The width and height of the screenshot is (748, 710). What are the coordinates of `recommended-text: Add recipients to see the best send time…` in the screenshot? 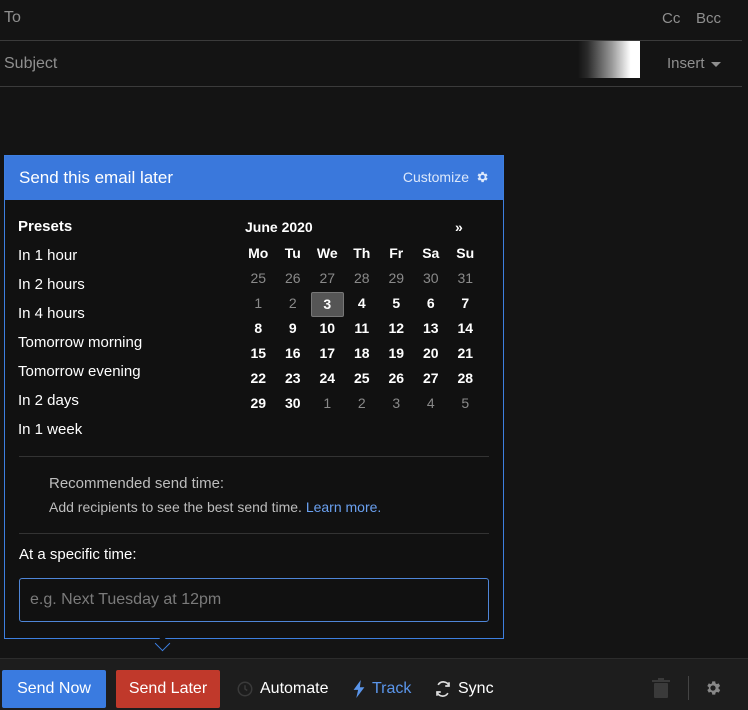 It's located at (175, 507).